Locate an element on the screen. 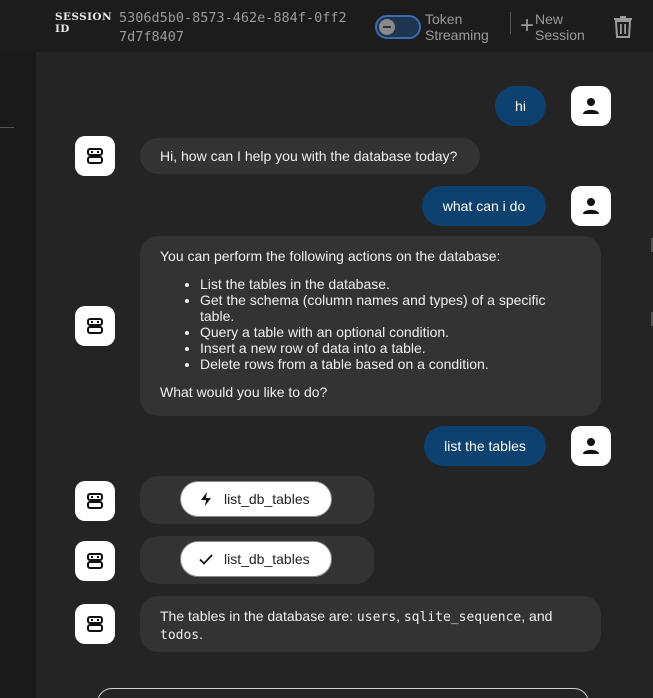 The width and height of the screenshot is (653, 698). answer-suffix: . is located at coordinates (201, 634).